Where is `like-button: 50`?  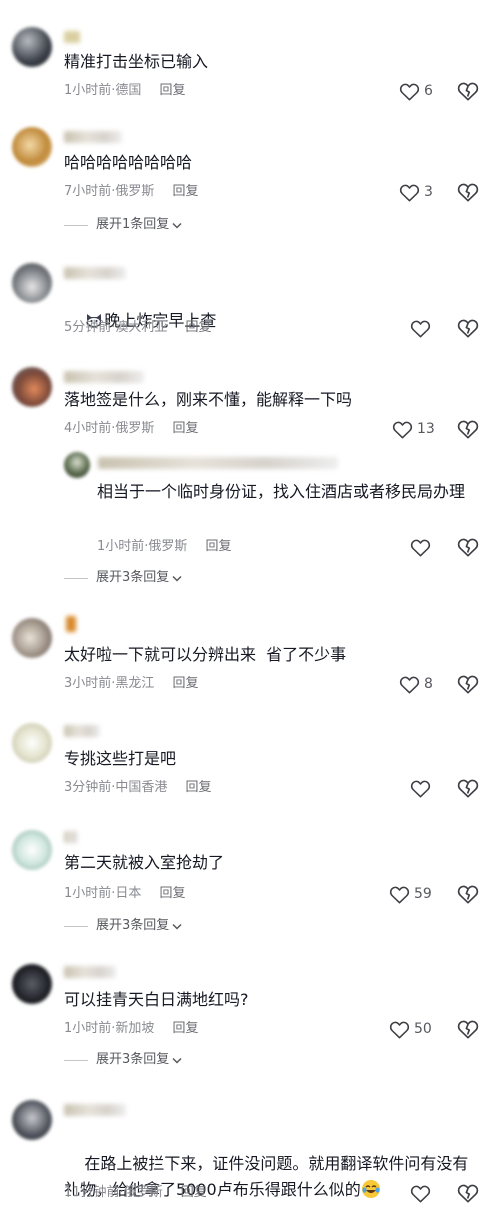 like-button: 50 is located at coordinates (410, 1029).